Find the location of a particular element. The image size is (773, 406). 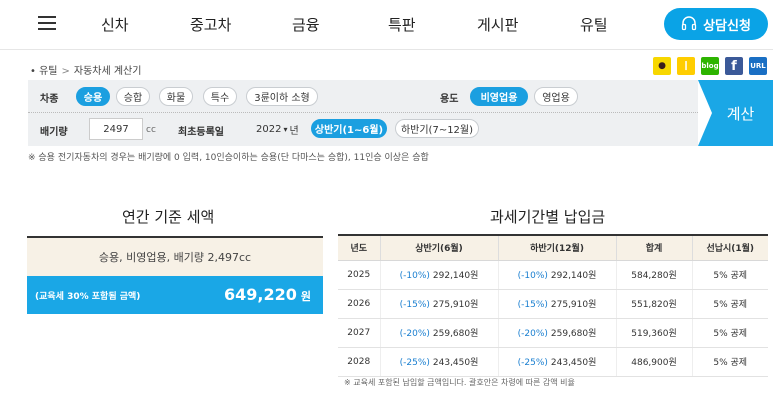

cell-total: 519,360원 is located at coordinates (653, 333).